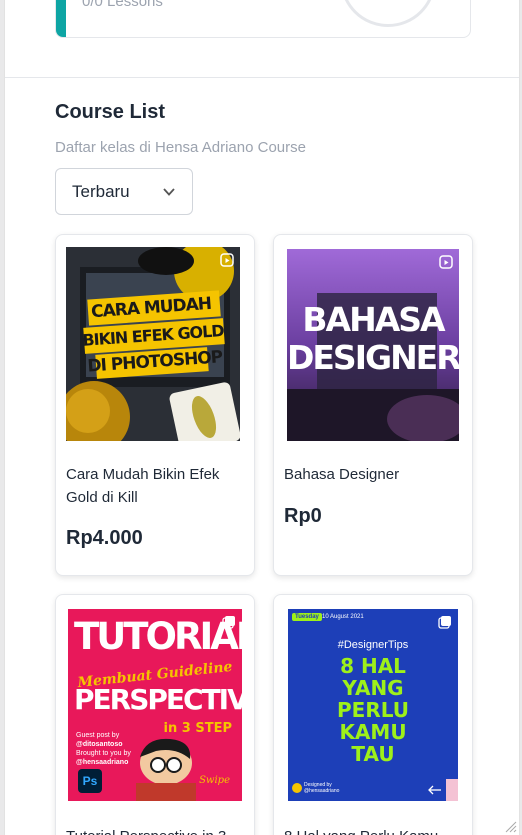 Image resolution: width=522 pixels, height=835 pixels. What do you see at coordinates (166, 769) in the screenshot?
I see `character-illustration` at bounding box center [166, 769].